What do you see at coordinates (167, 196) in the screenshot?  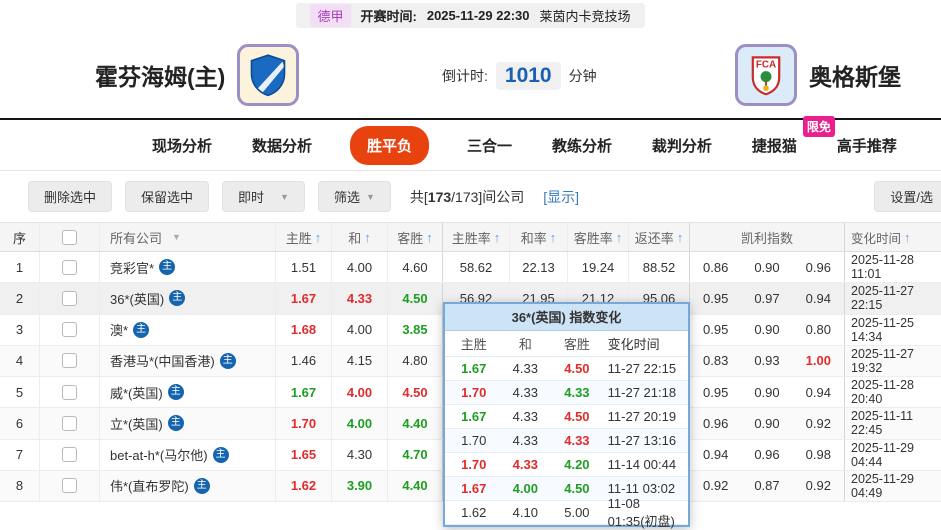 I see `keep-selected-button: 保留选中` at bounding box center [167, 196].